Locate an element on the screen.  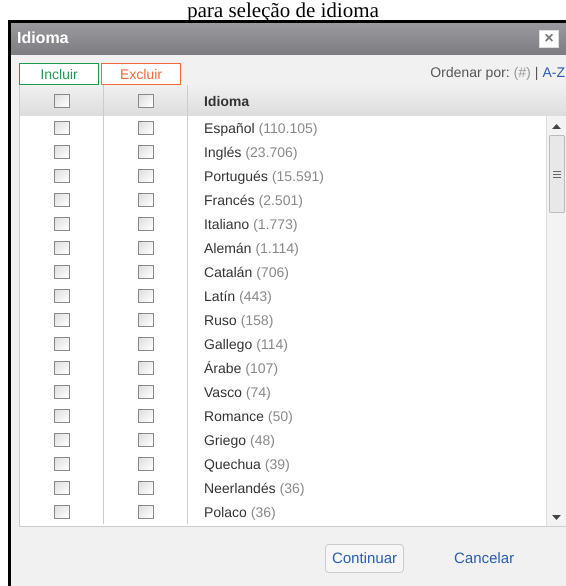
caption: para seleção de idioma is located at coordinates (283, 10).